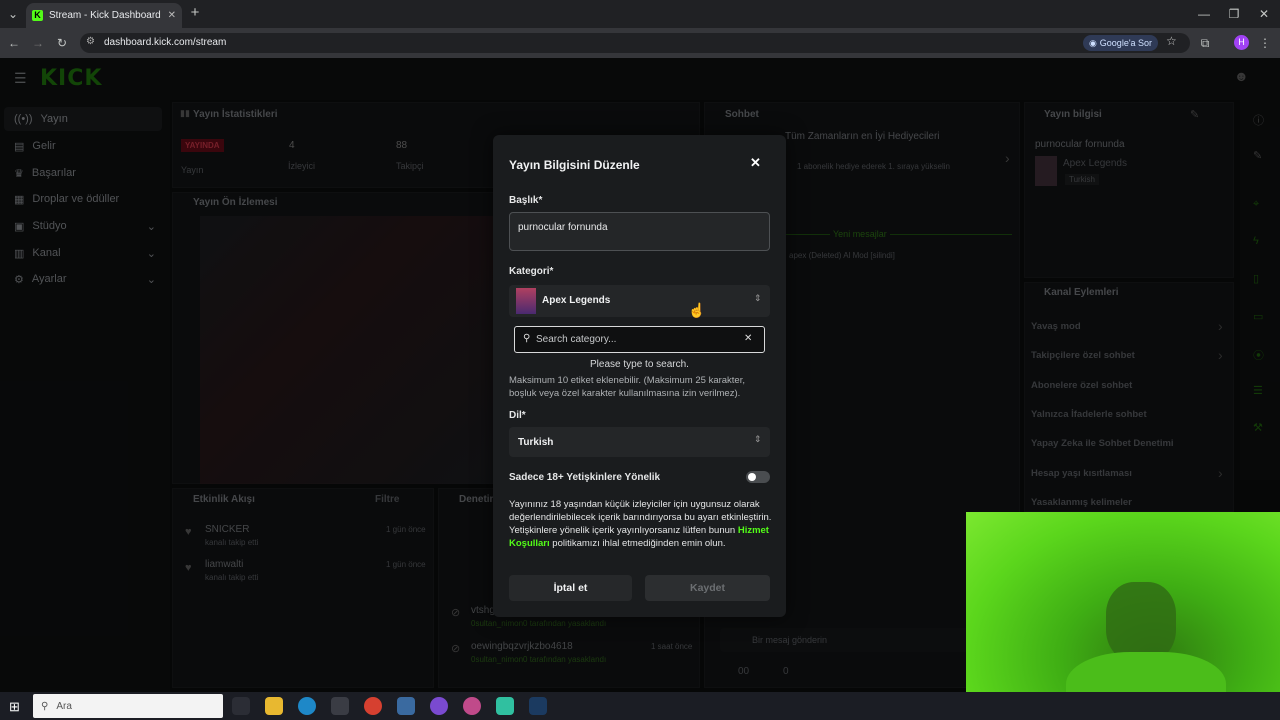 The height and width of the screenshot is (720, 1280). I want to click on language-select: Turkish ⇕, so click(639, 442).